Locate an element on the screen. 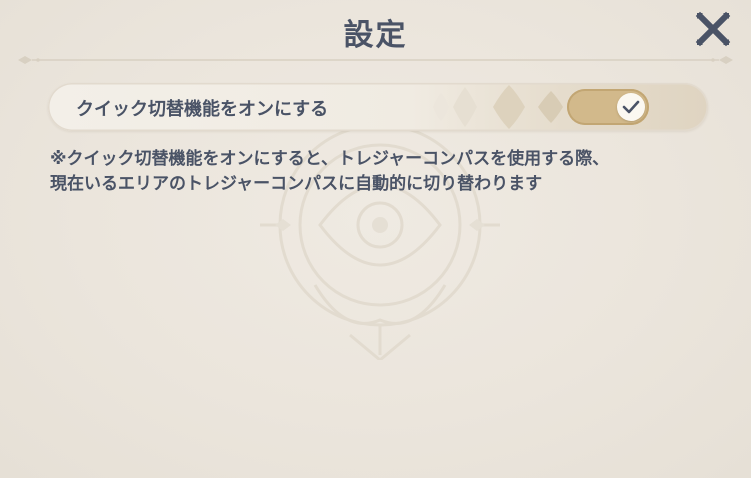 This screenshot has width=751, height=478. checkmark-icon is located at coordinates (631, 107).